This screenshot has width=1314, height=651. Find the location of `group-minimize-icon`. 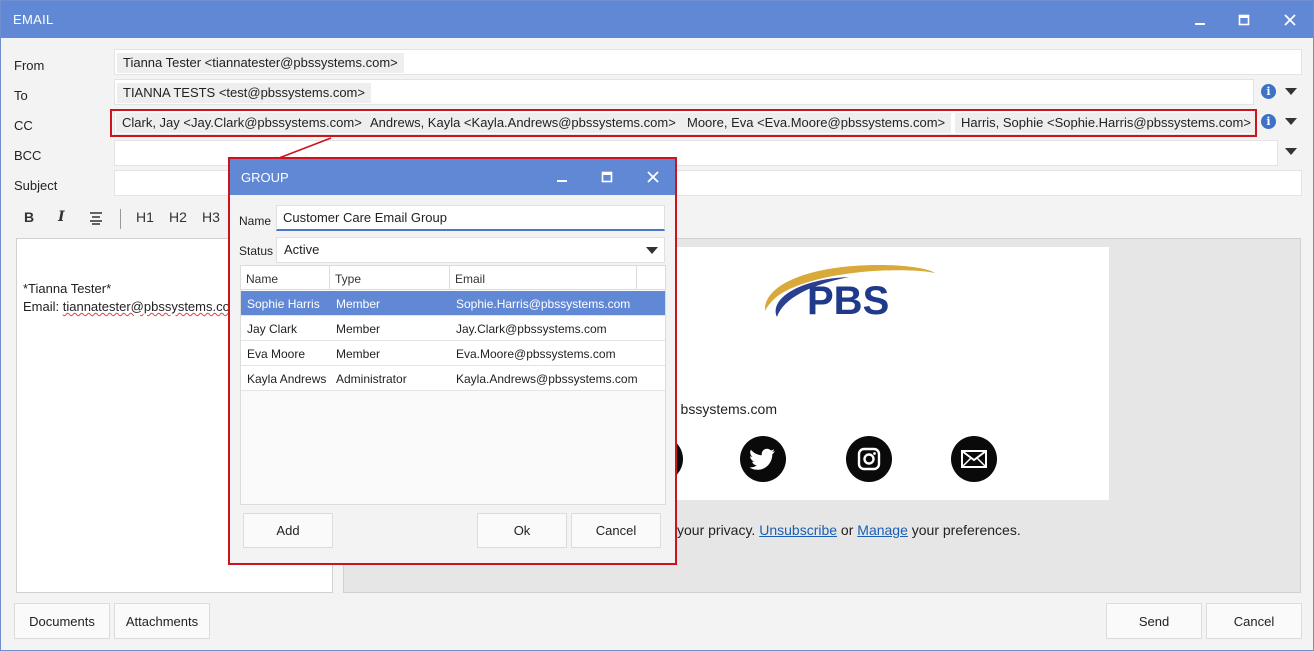

group-minimize-icon is located at coordinates (562, 177).